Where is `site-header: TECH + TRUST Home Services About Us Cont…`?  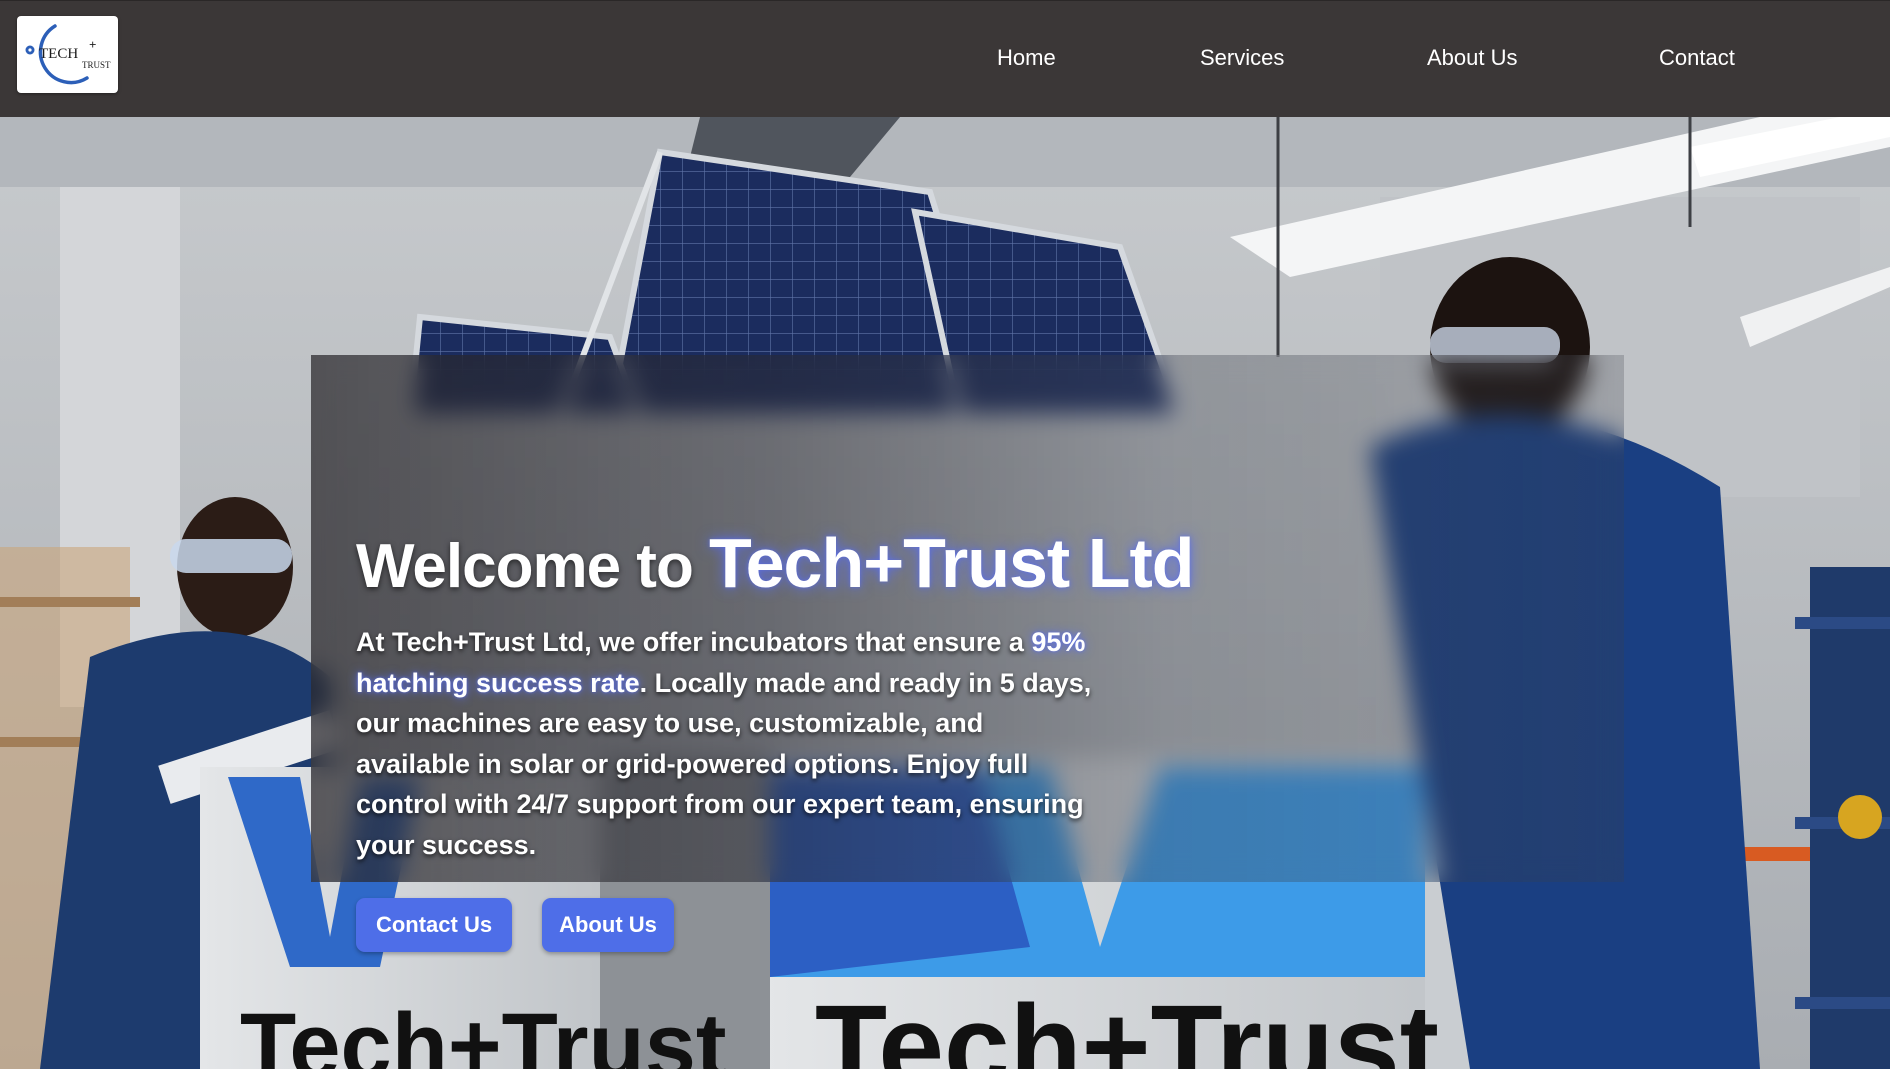
site-header: TECH + TRUST Home Services About Us Cont… is located at coordinates (945, 58).